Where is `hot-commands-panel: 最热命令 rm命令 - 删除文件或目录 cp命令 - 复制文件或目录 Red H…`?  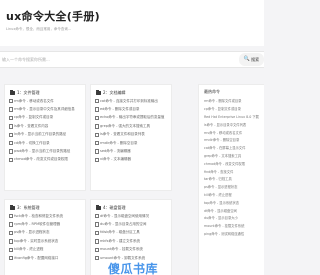
hot-commands-panel: 最热命令 rm命令 - 删除文件或目录 cp命令 - 复制文件或目录 Red H… is located at coordinates (231, 179).